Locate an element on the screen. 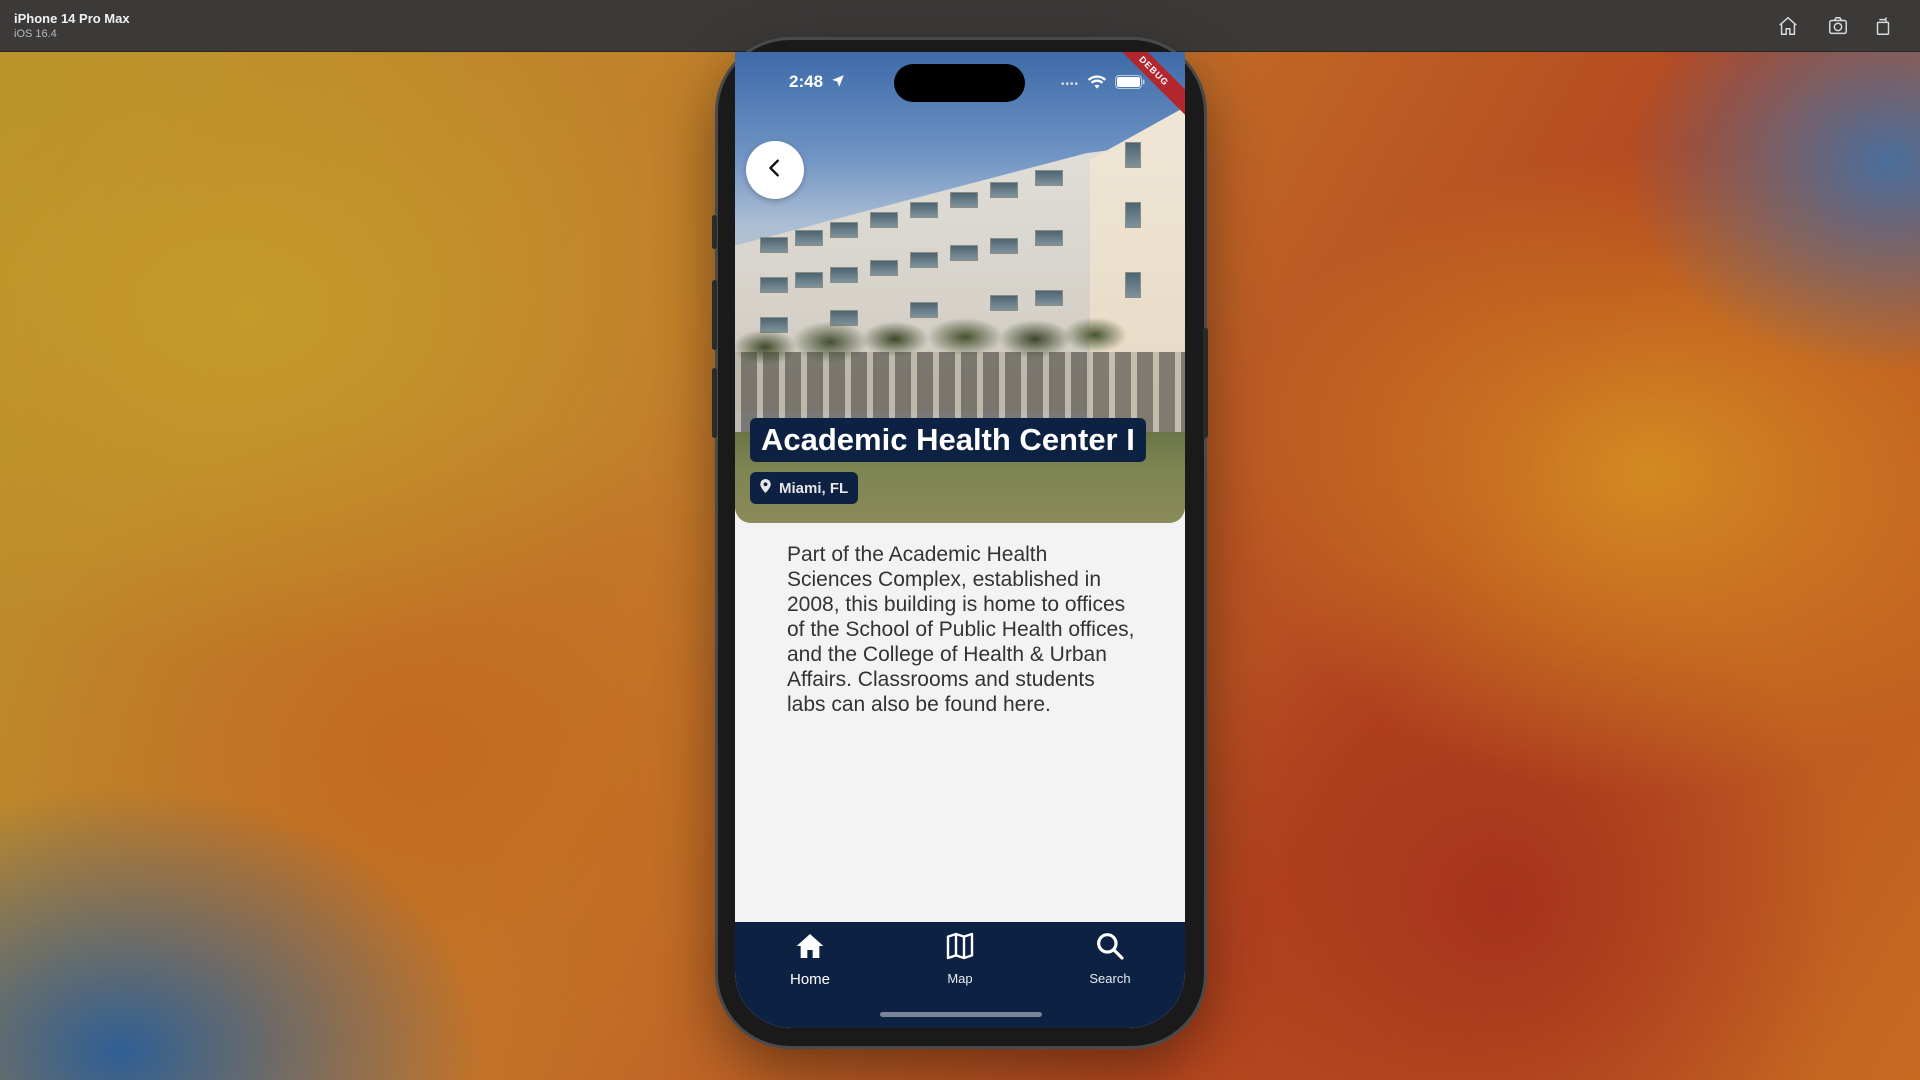 Image resolution: width=1920 pixels, height=1080 pixels. power-button is located at coordinates (1205, 383).